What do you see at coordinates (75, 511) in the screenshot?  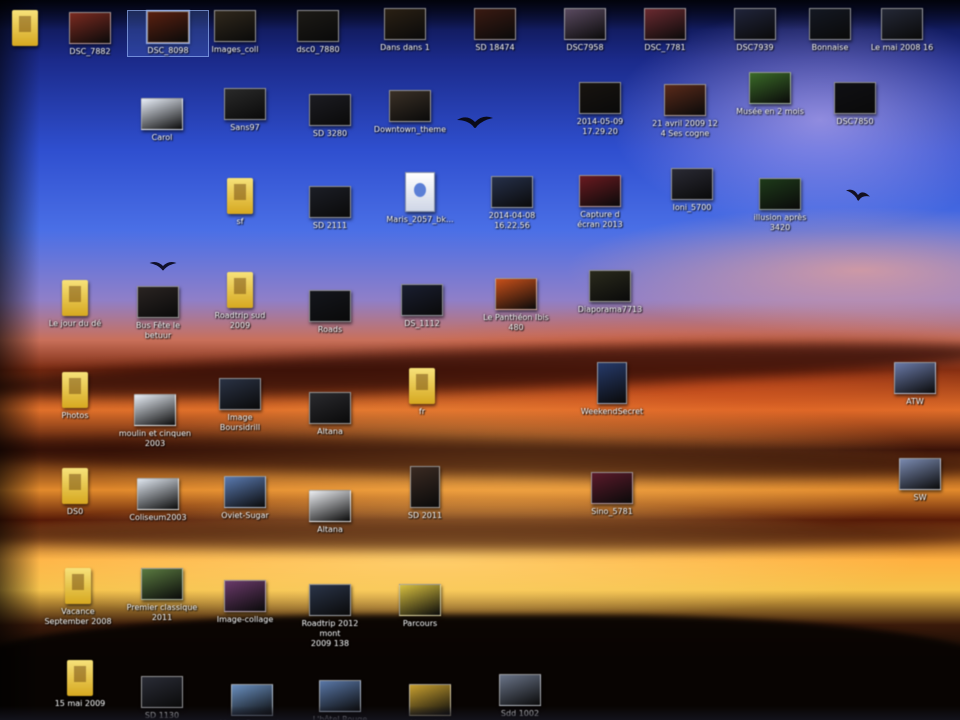 I see `desktop-icon-label: DS0` at bounding box center [75, 511].